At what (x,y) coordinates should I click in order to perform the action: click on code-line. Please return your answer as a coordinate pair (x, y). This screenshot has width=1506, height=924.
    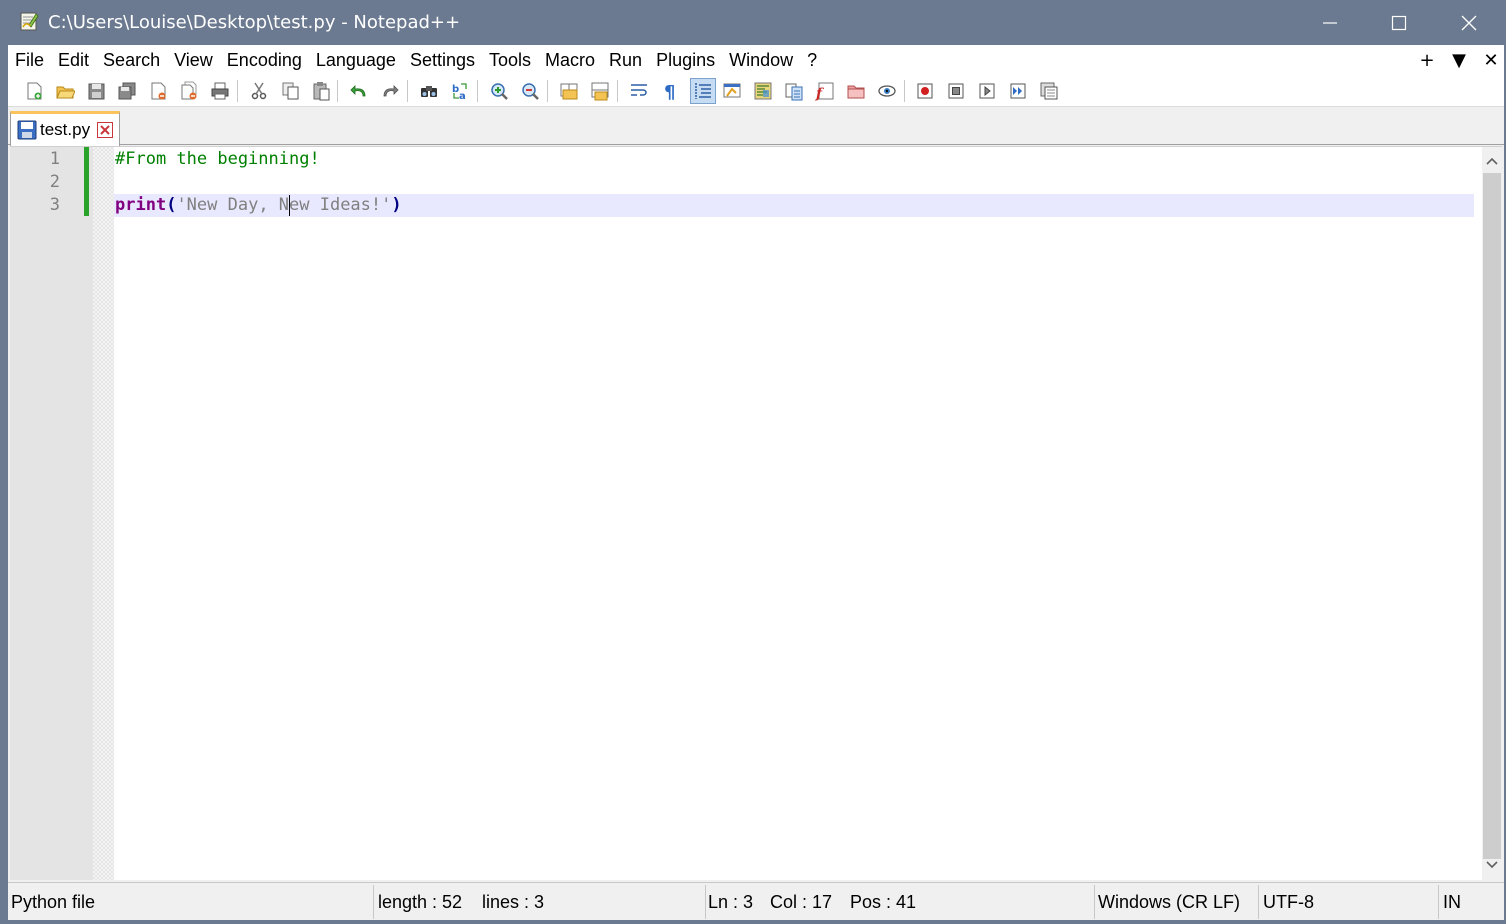
    Looking at the image, I should click on (794, 182).